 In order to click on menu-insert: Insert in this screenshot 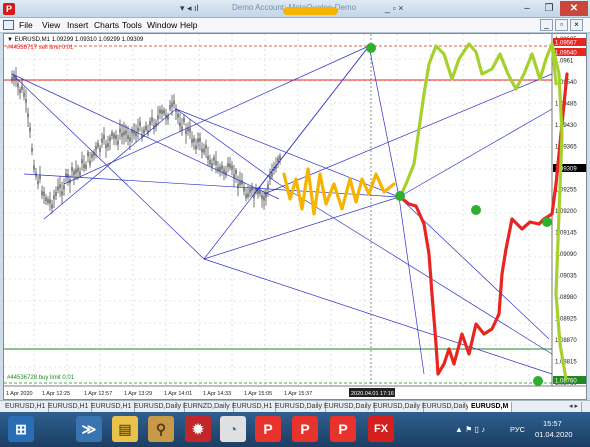, I will do `click(77, 25)`.